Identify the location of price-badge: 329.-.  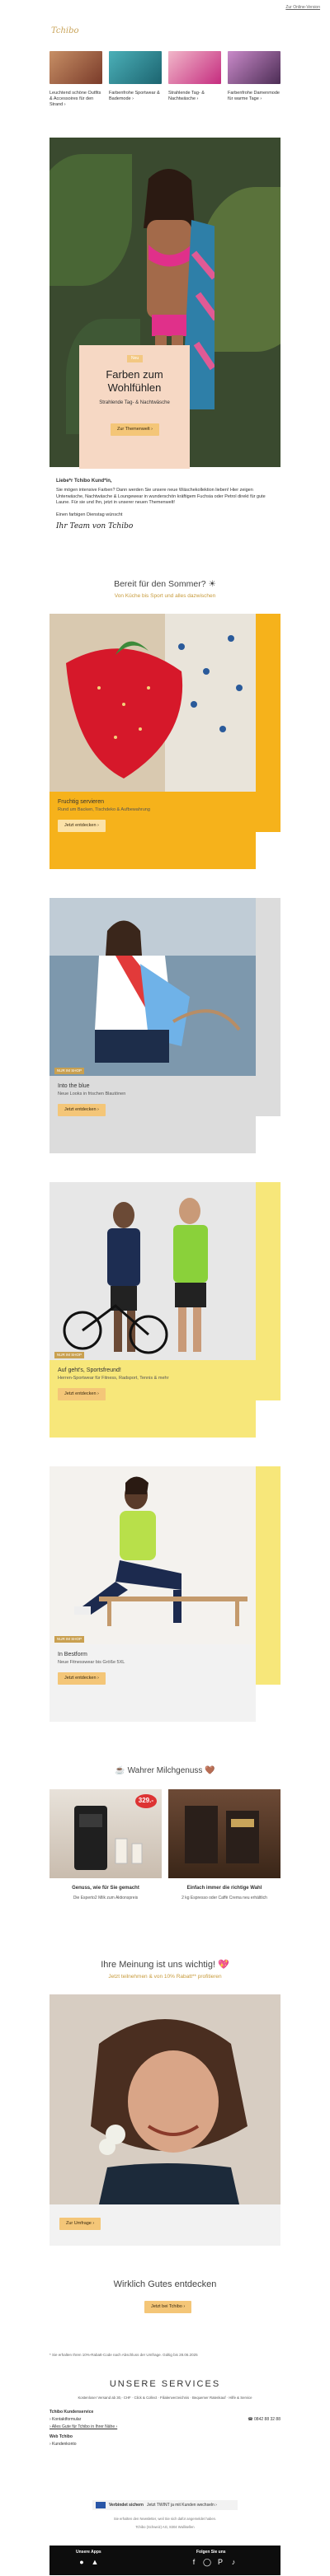
(145, 1801).